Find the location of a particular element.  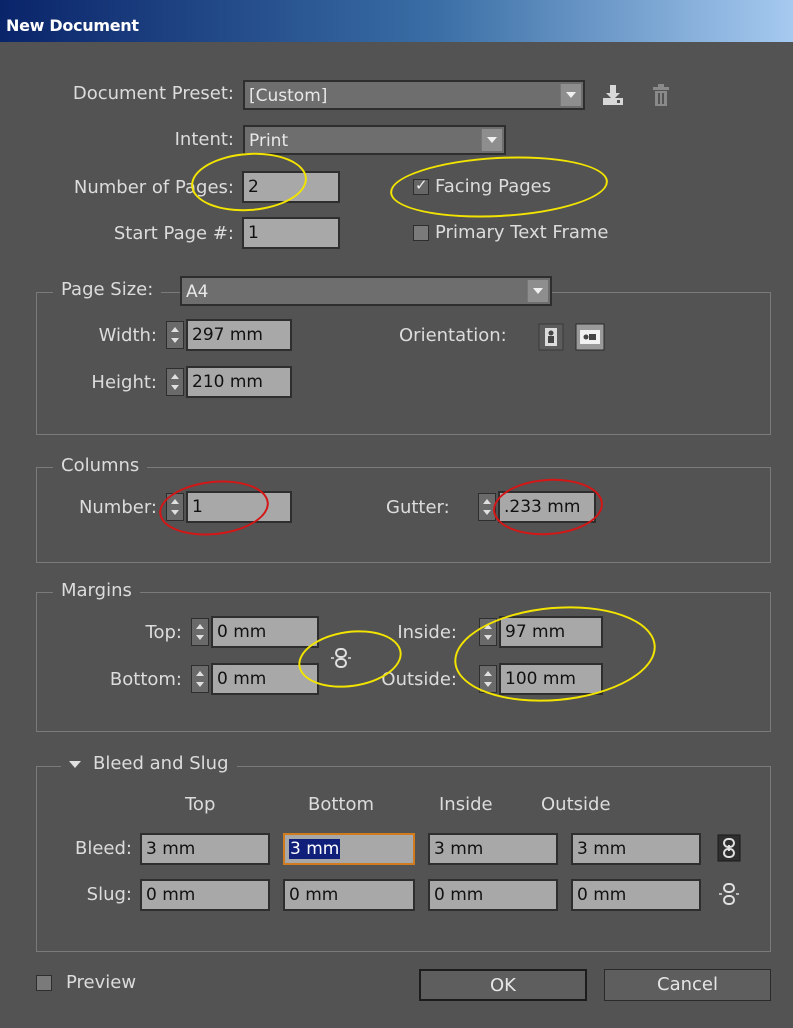

slug-label: Slug: is located at coordinates (109, 894).